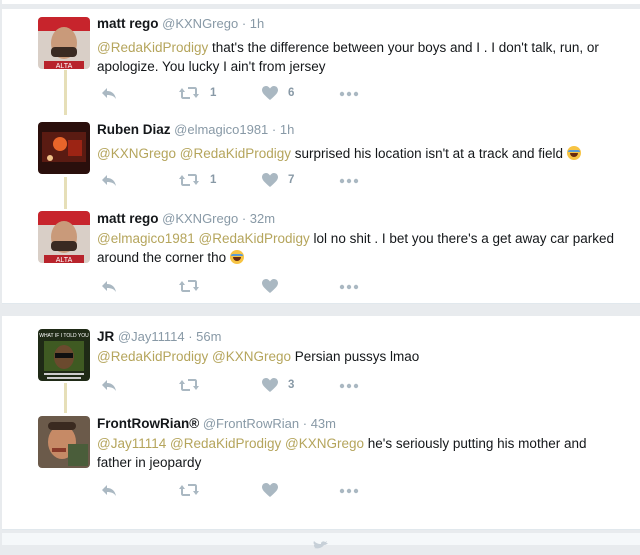 The height and width of the screenshot is (555, 640). What do you see at coordinates (208, 336) in the screenshot?
I see `timestamp: 56m` at bounding box center [208, 336].